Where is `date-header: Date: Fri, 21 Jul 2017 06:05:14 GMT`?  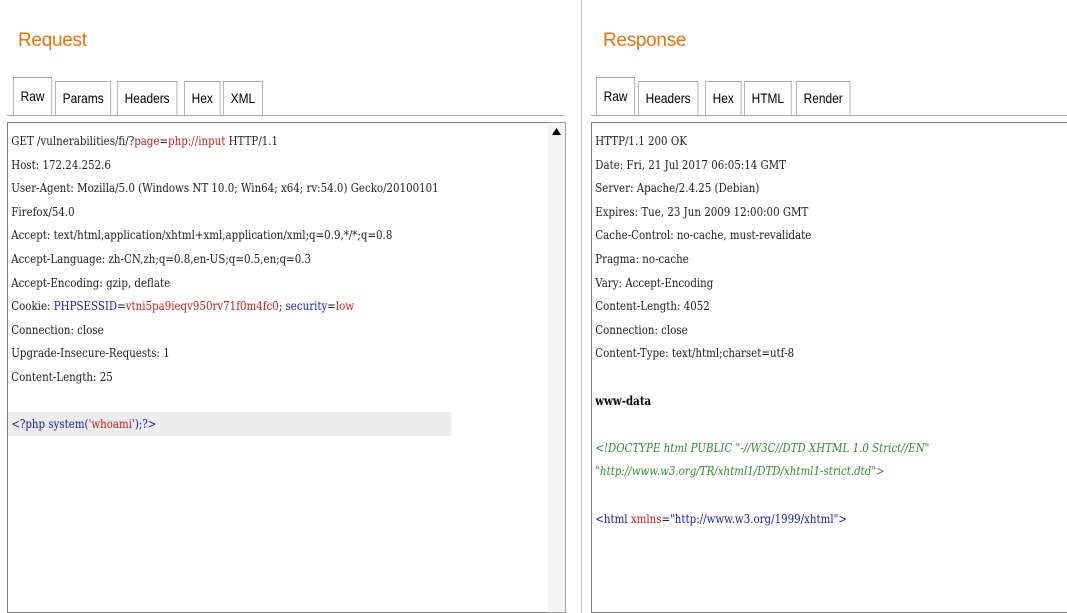 date-header: Date: Fri, 21 Jul 2017 06:05:14 GMT is located at coordinates (691, 164).